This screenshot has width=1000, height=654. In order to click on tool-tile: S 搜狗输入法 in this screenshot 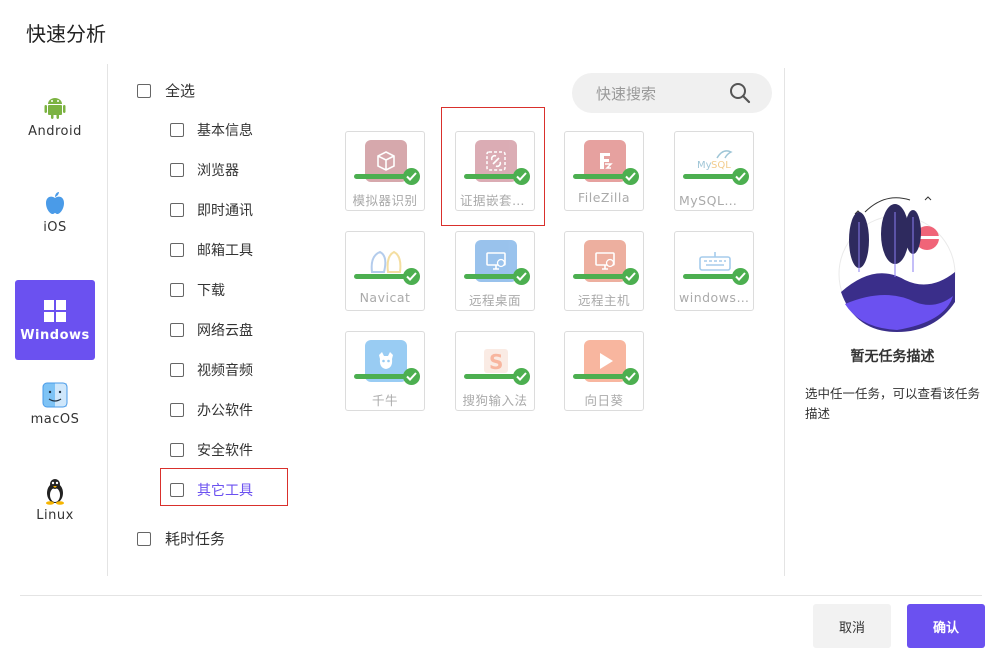, I will do `click(495, 371)`.